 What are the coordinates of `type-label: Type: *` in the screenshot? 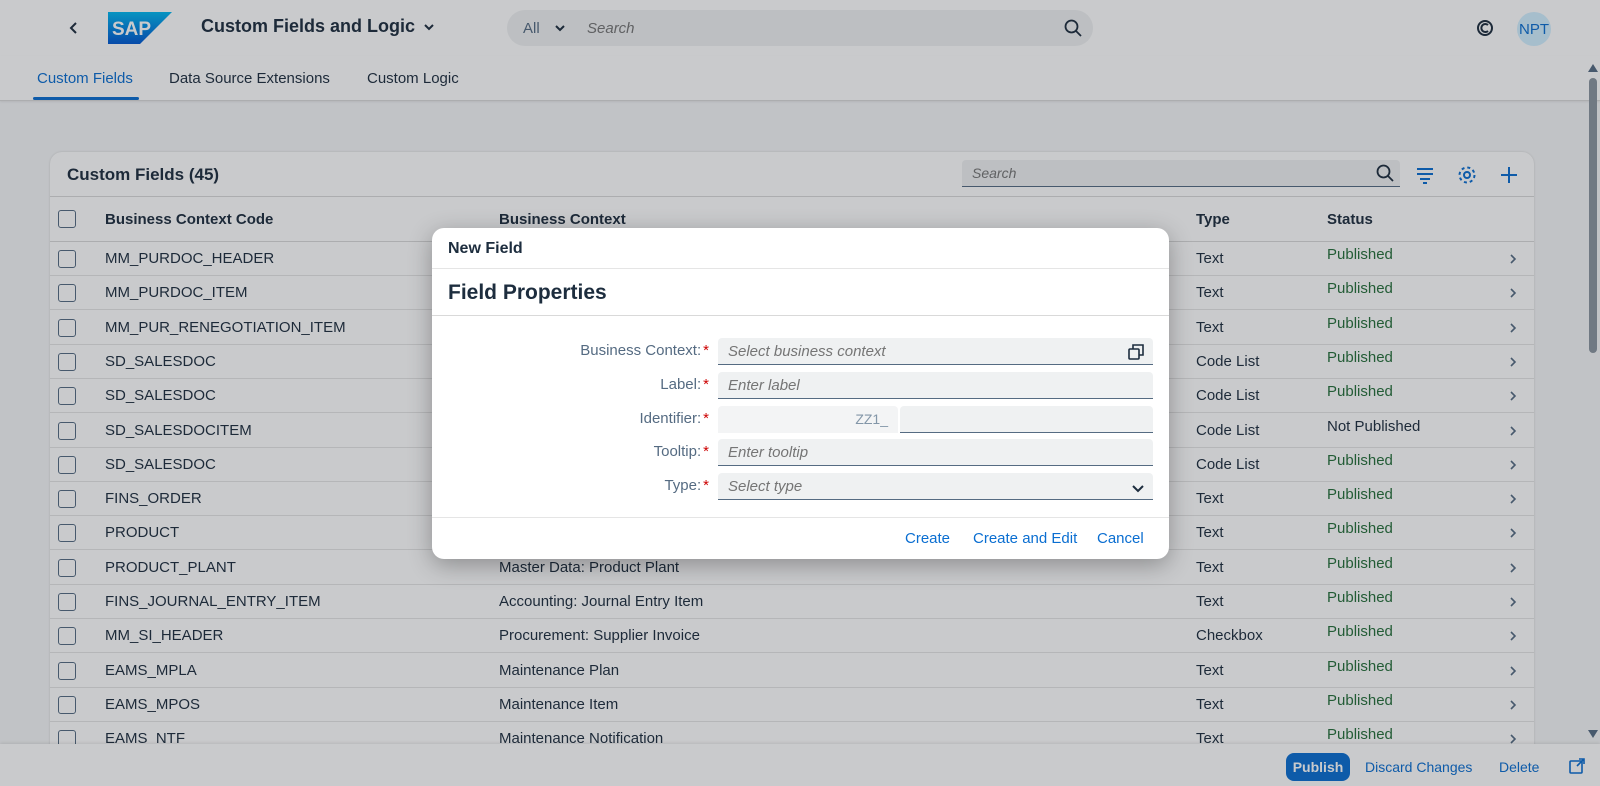 It's located at (686, 485).